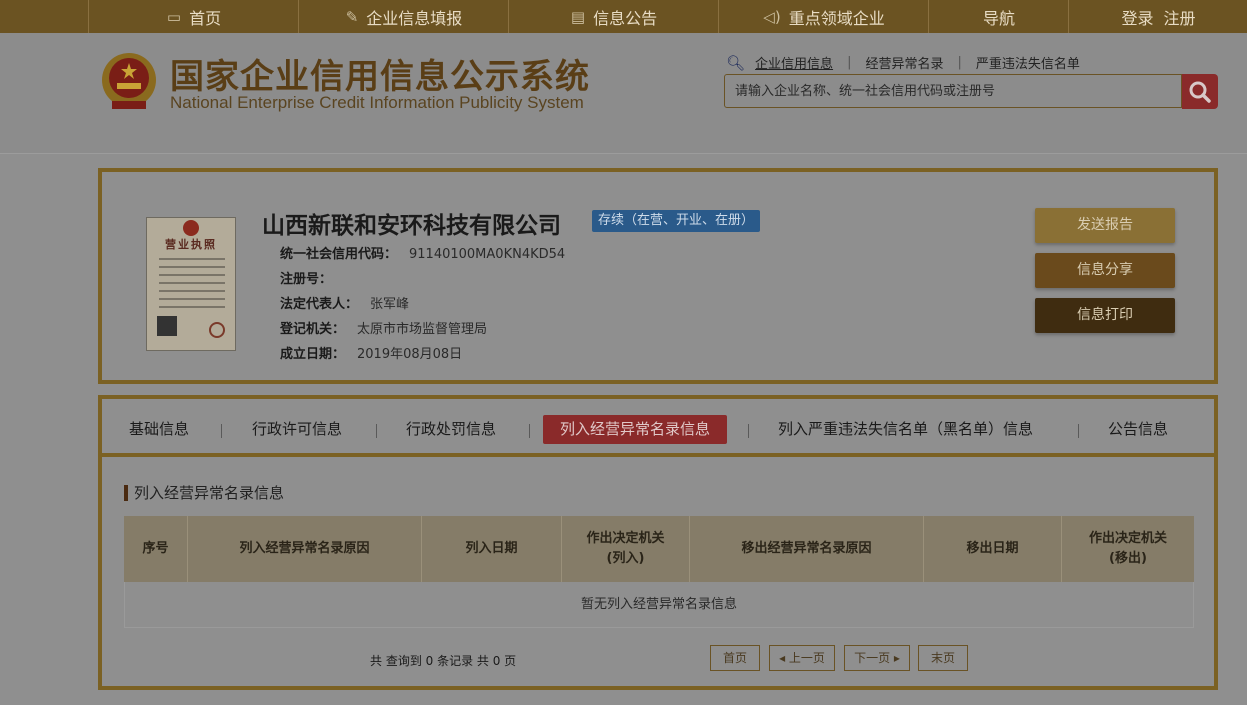  I want to click on column-header: 序号, so click(156, 549).